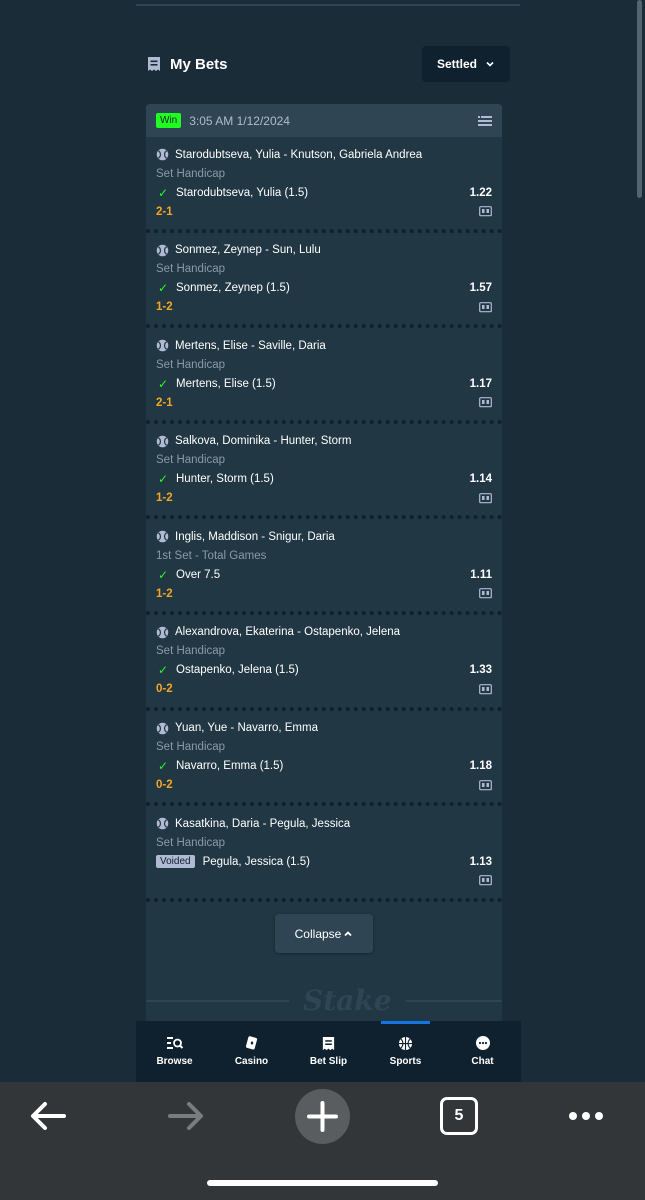  I want to click on tabs-count-button: 5, so click(459, 1116).